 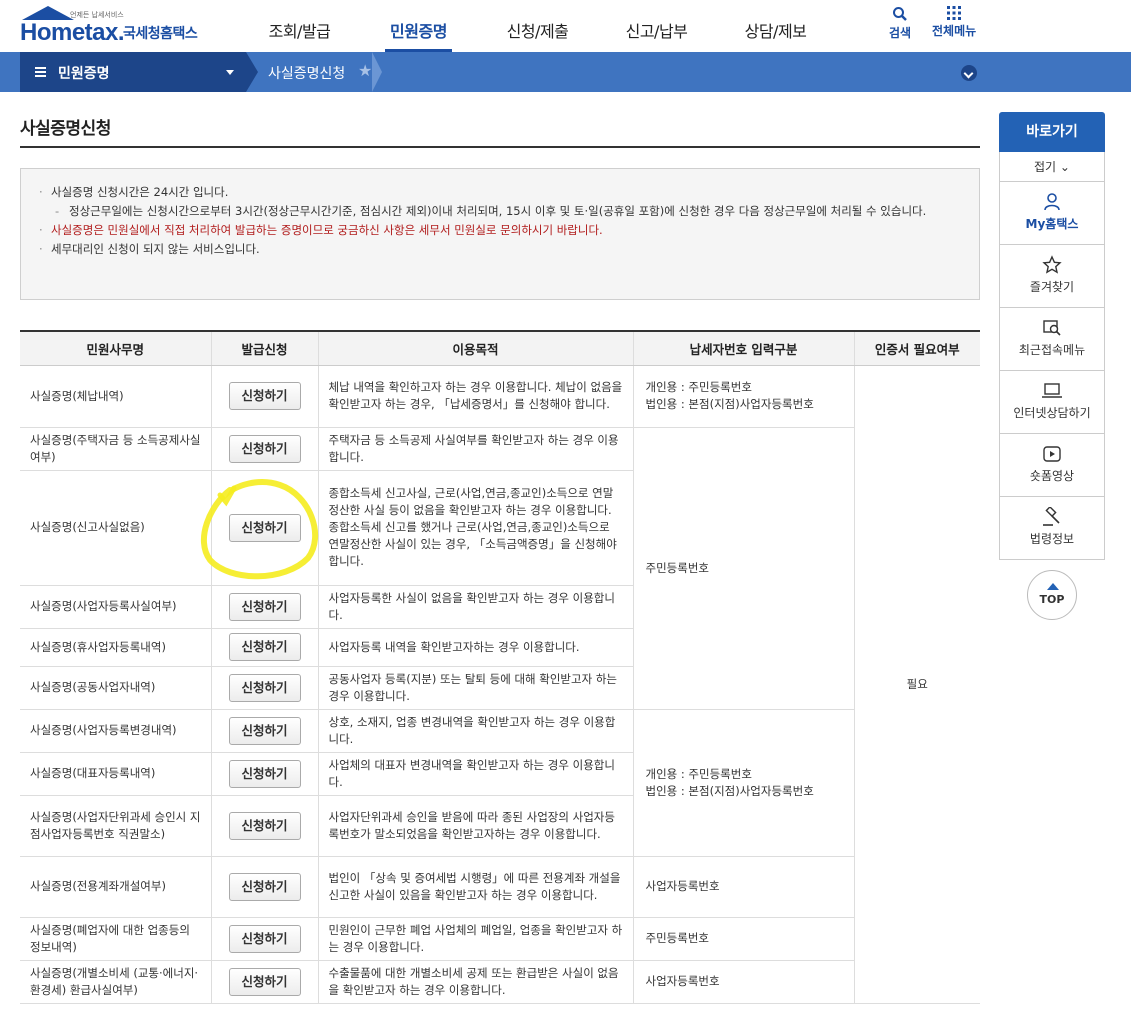 What do you see at coordinates (65, 129) in the screenshot?
I see `page-title: 사실증명신청` at bounding box center [65, 129].